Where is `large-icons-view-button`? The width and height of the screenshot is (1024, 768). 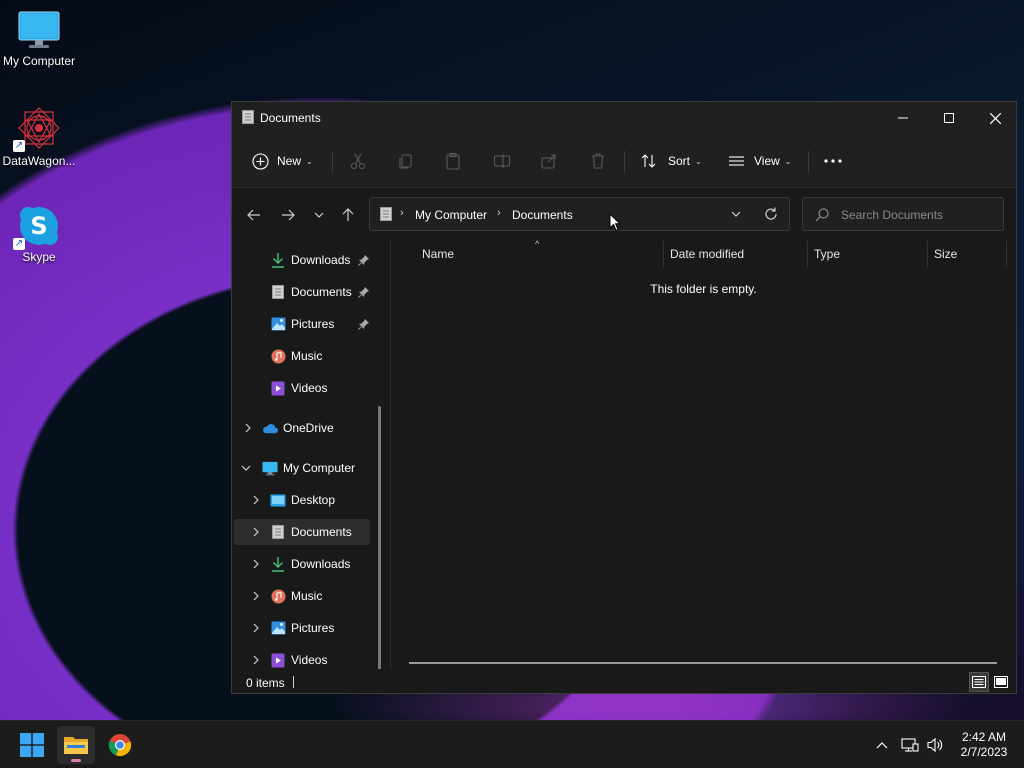
large-icons-view-button is located at coordinates (1001, 682).